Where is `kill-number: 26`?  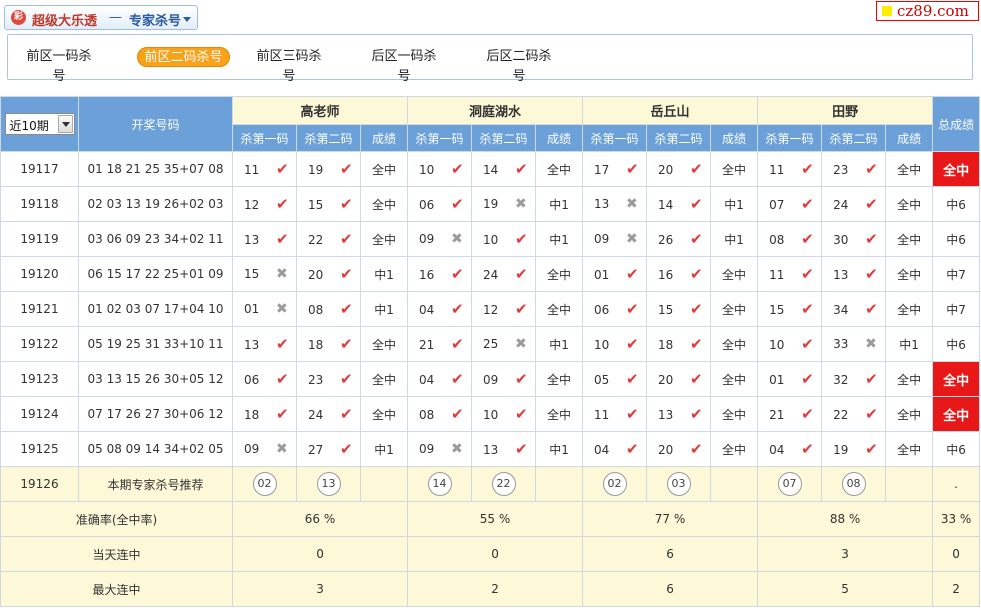
kill-number: 26 is located at coordinates (666, 240).